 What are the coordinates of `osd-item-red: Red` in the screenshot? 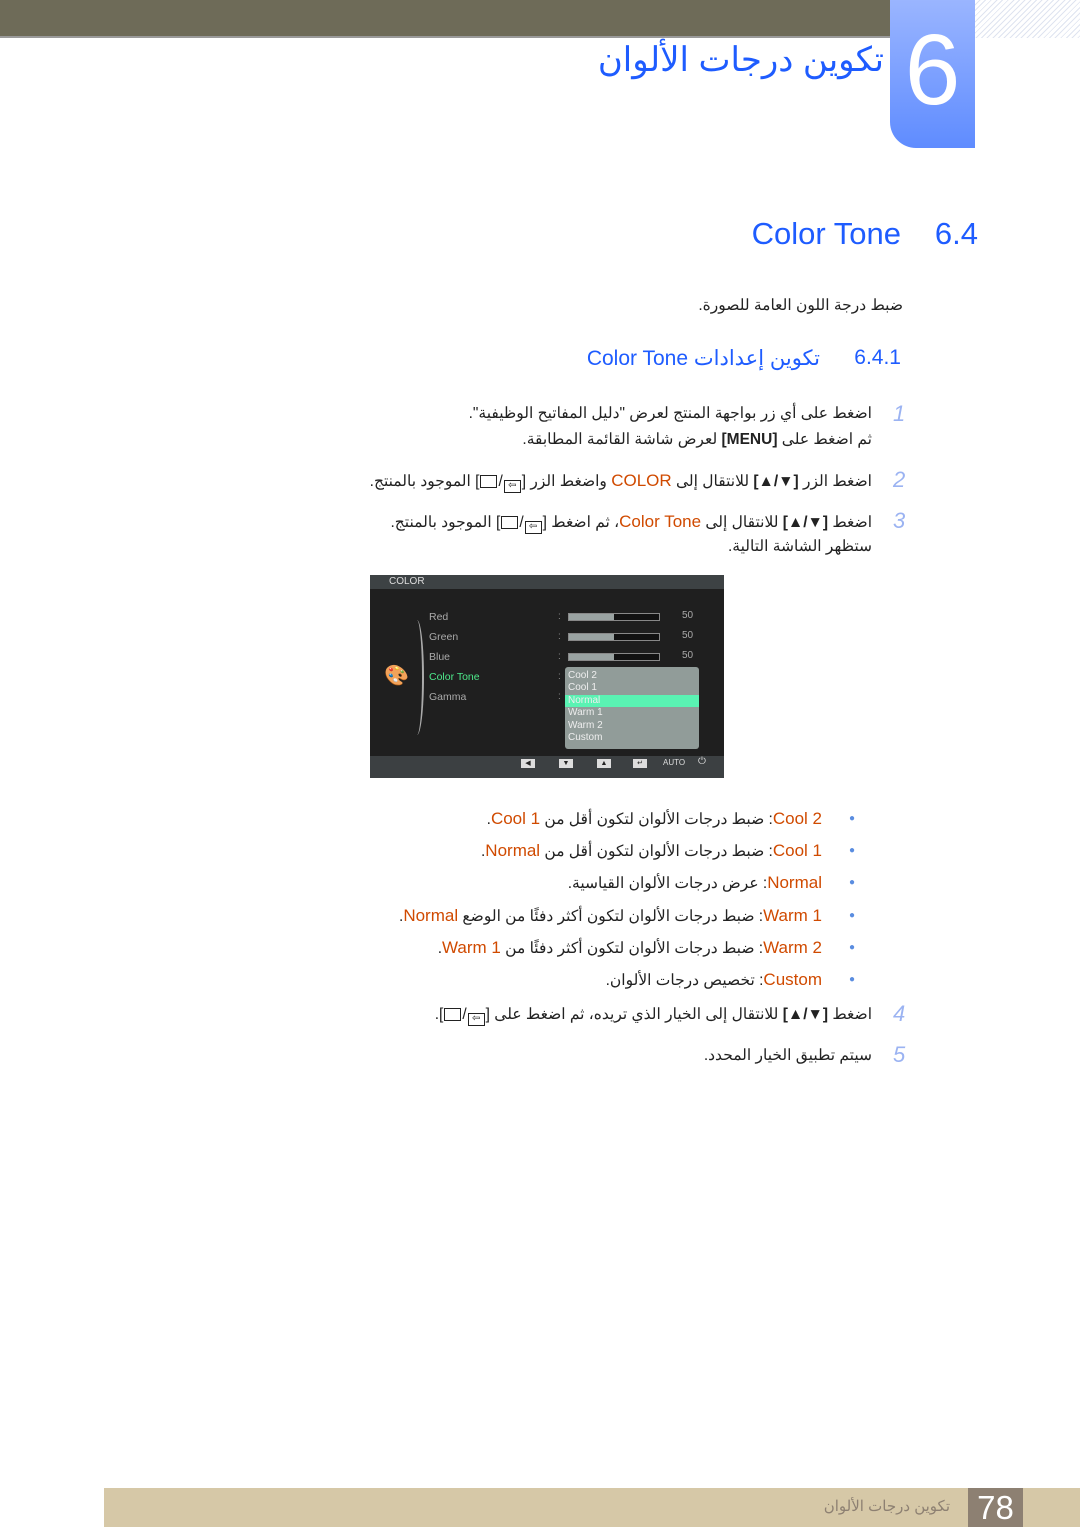 It's located at (439, 617).